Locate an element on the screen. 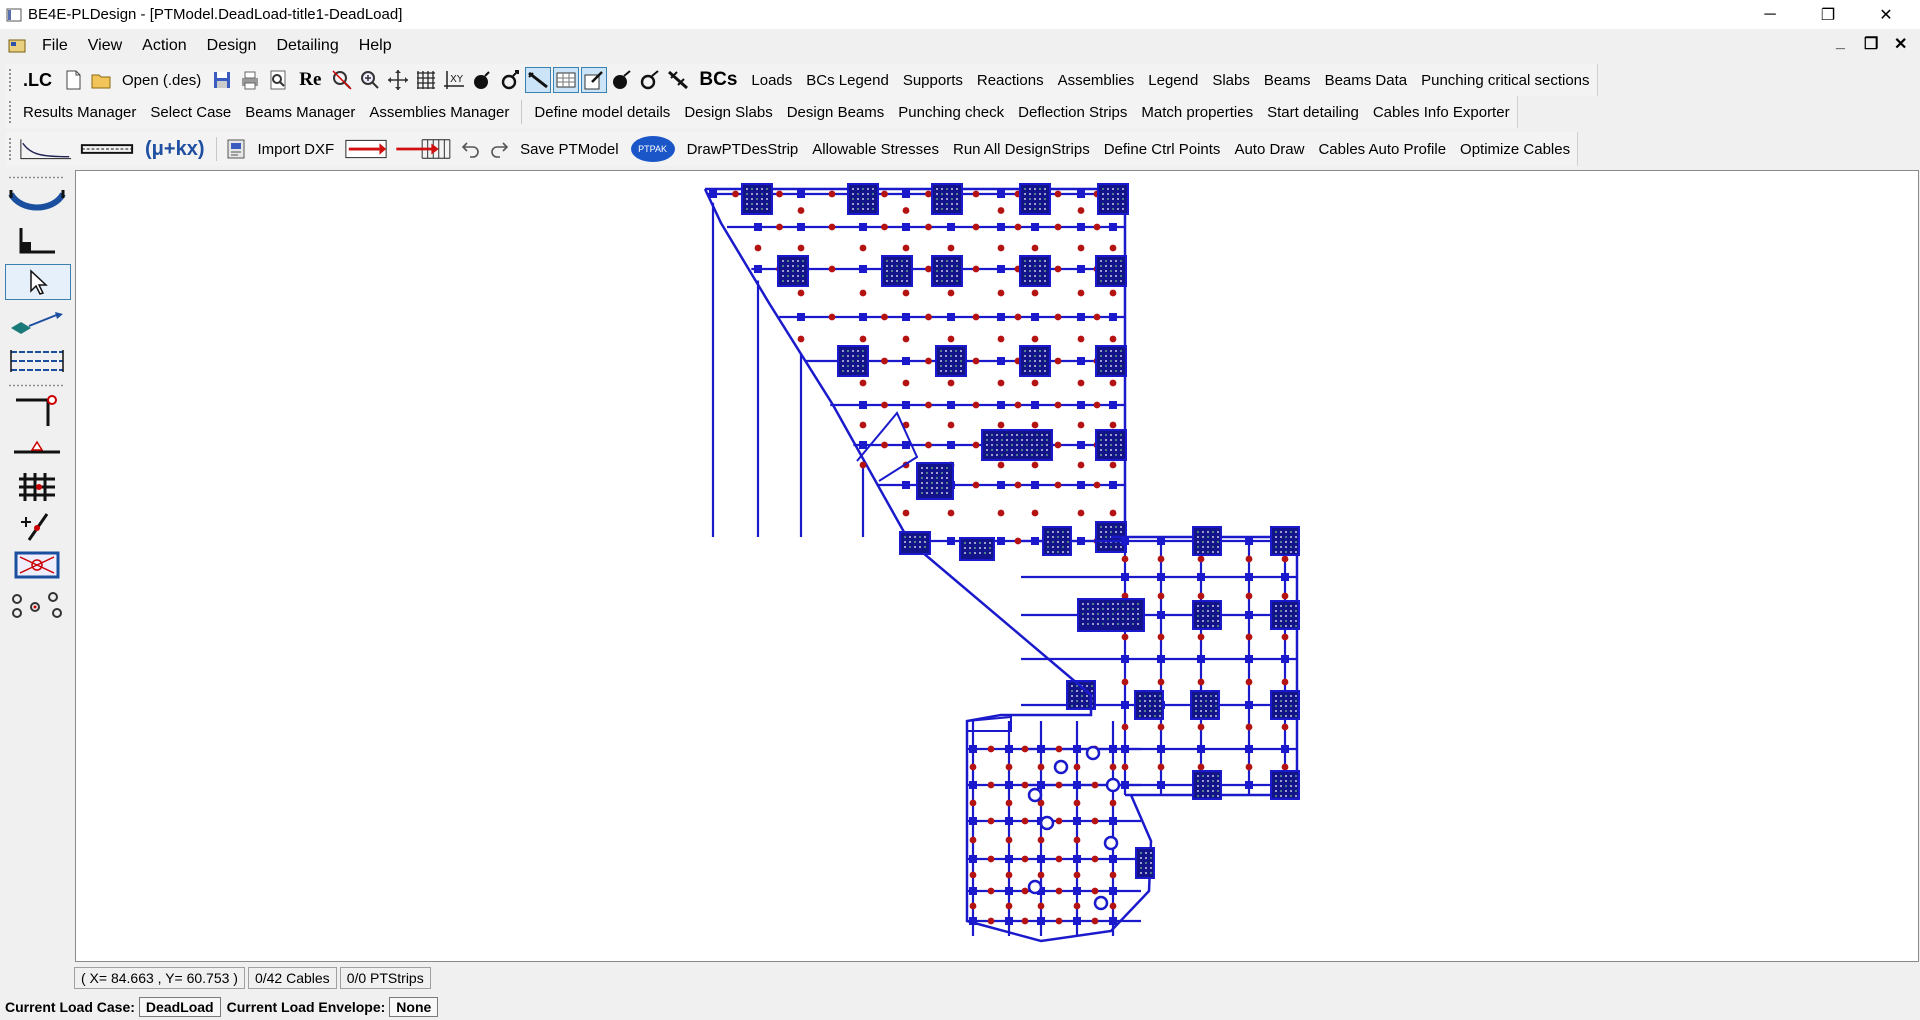 Image resolution: width=1920 pixels, height=1020 pixels. strip-icon is located at coordinates (107, 149).